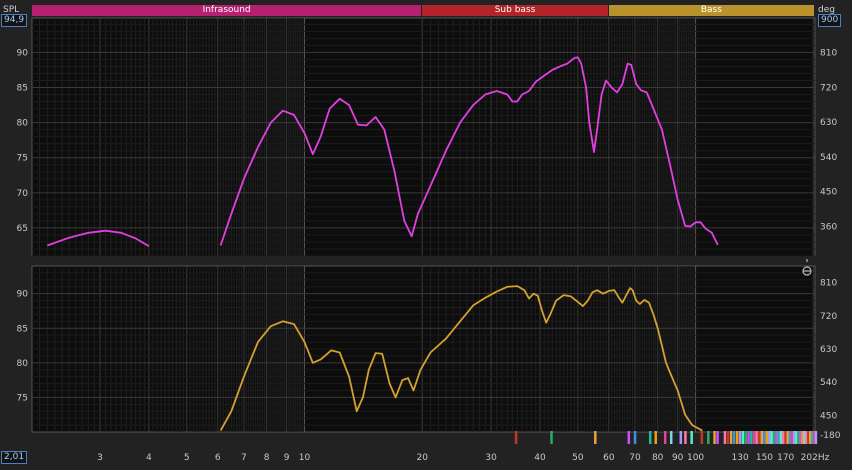 Image resolution: width=852 pixels, height=470 pixels. I want to click on x-tick-label: 30, so click(491, 458).